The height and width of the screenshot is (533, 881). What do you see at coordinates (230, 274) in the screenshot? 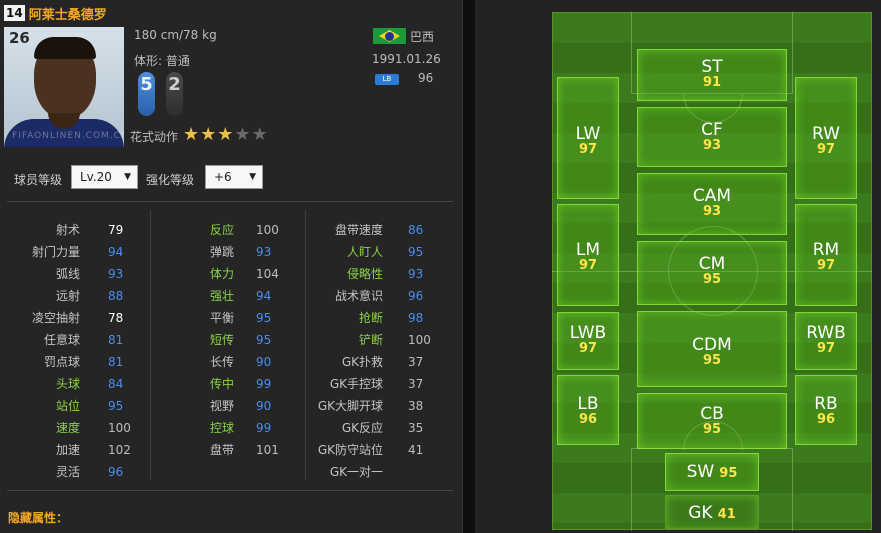
I see `stat-row: 侵略性 93` at bounding box center [230, 274].